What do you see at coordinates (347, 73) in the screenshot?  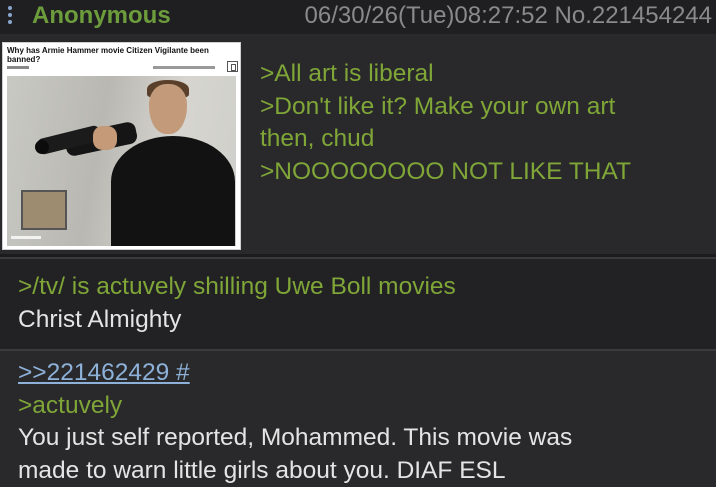 I see `greentext-line: >All art is liberal` at bounding box center [347, 73].